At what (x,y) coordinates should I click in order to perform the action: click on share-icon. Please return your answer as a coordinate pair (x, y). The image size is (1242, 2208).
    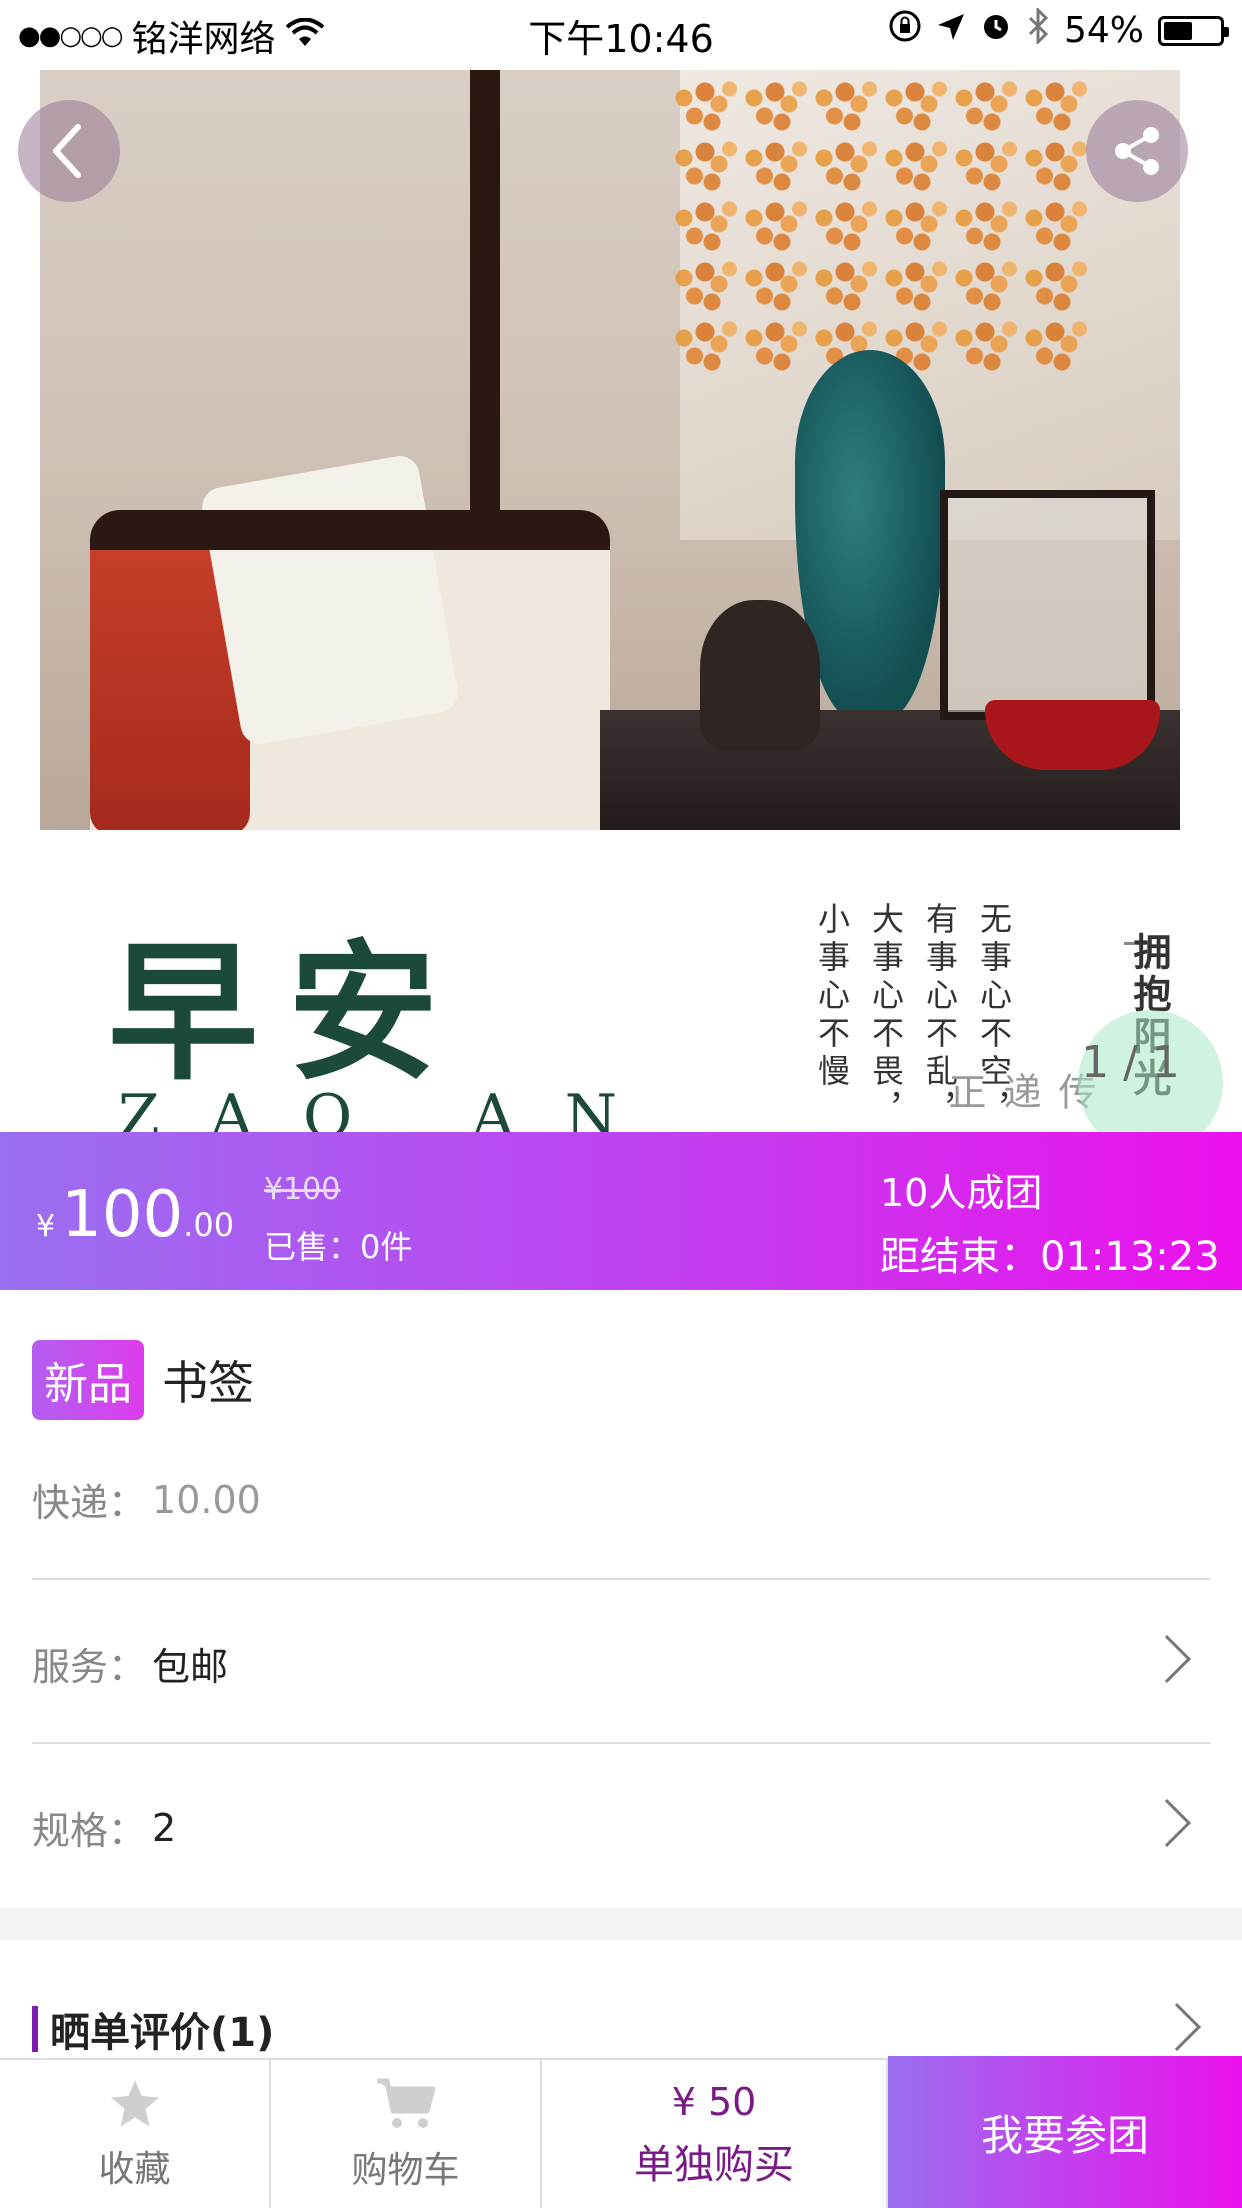
    Looking at the image, I should click on (1137, 151).